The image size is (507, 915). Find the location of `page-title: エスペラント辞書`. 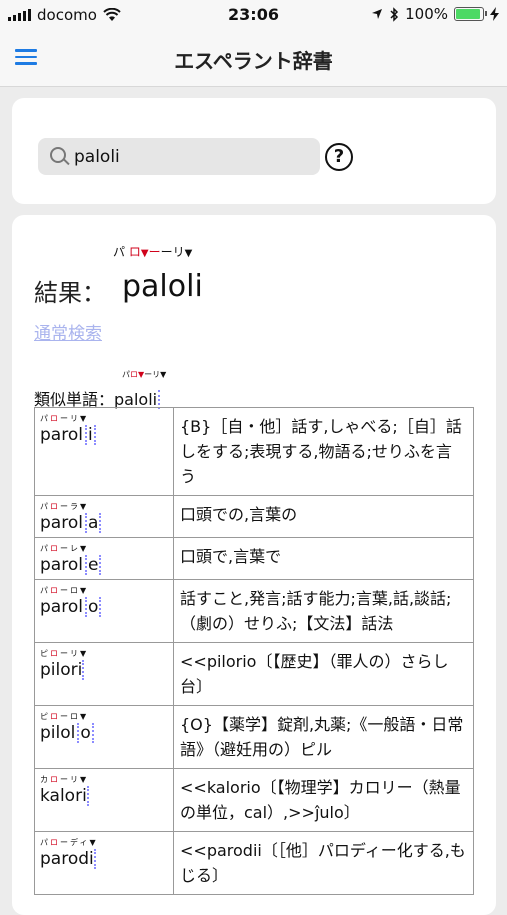

page-title: エスペラント辞書 is located at coordinates (253, 61).